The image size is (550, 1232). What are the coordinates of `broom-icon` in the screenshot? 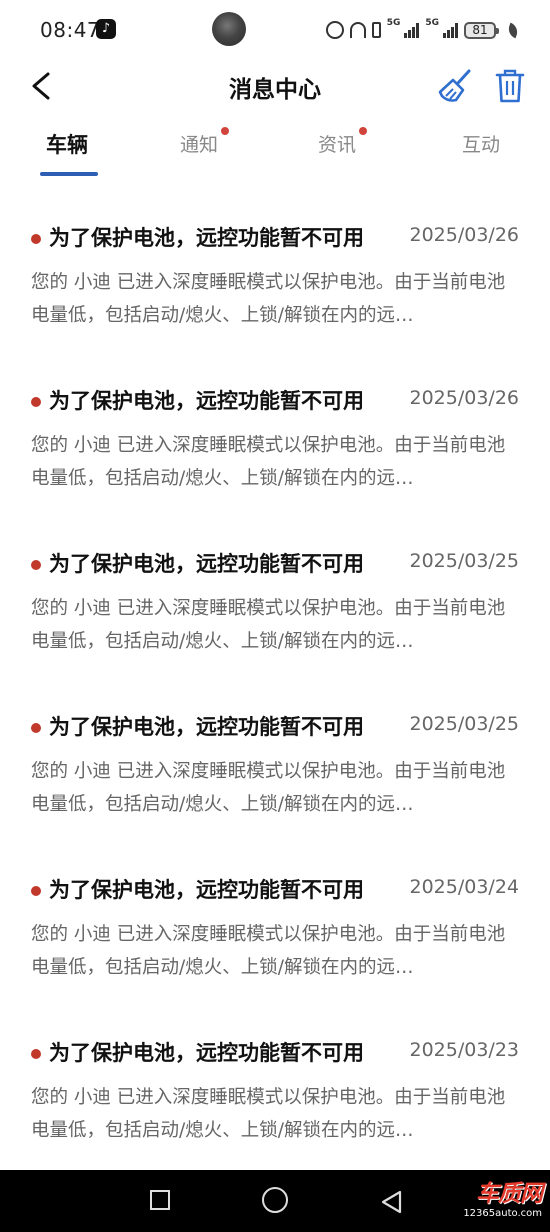 It's located at (454, 85).